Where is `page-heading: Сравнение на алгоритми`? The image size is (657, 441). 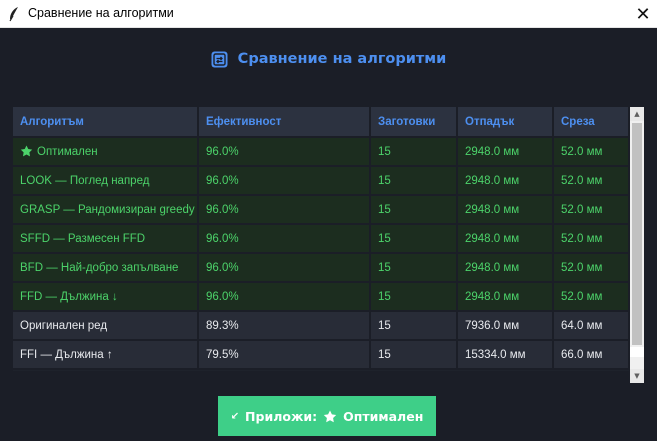 page-heading: Сравнение на алгоритми is located at coordinates (328, 59).